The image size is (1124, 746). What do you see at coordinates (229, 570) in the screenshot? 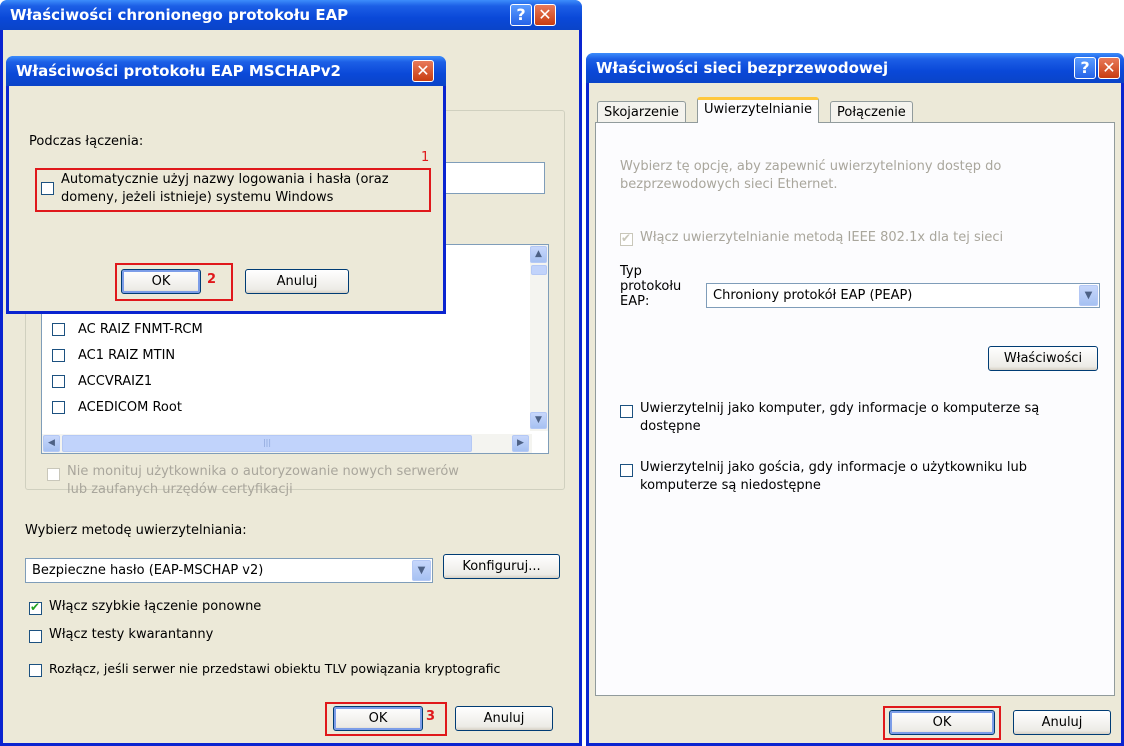
I see `auth-method-select: Bezpieczne hasło (EAP-MSCHAP v2) ▼` at bounding box center [229, 570].